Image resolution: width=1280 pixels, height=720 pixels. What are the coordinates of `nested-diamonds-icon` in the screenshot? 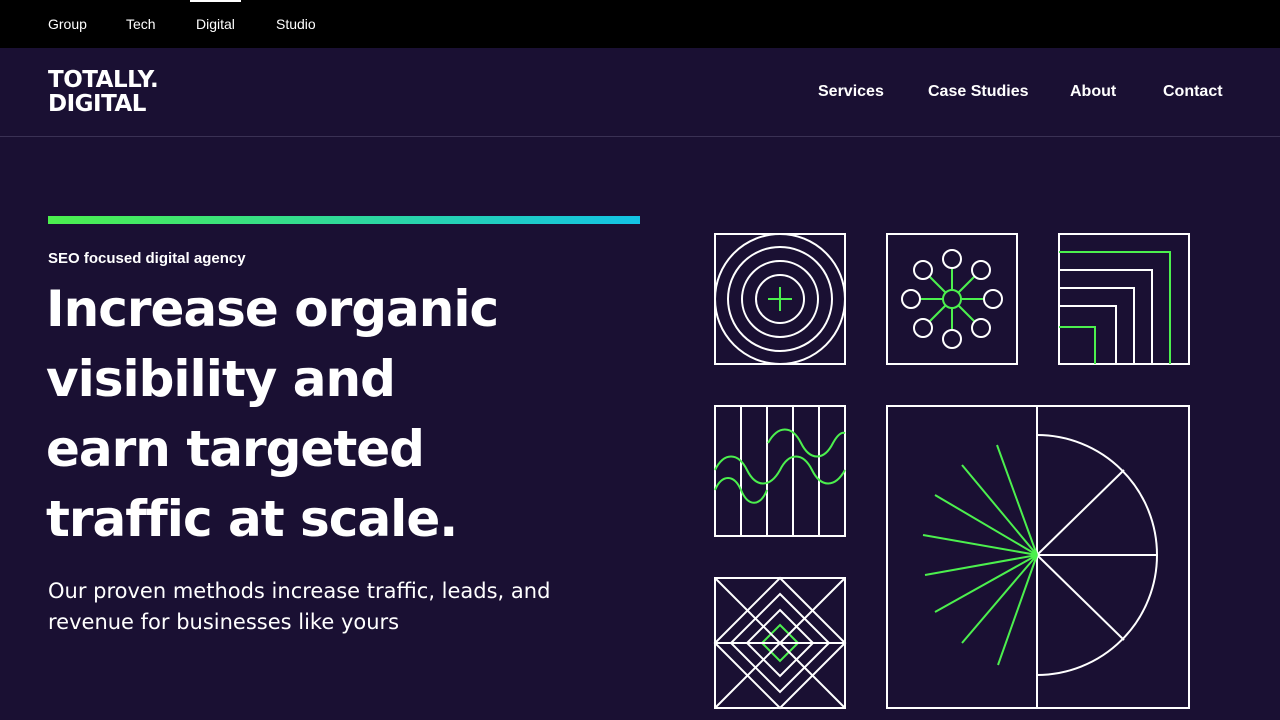 It's located at (780, 643).